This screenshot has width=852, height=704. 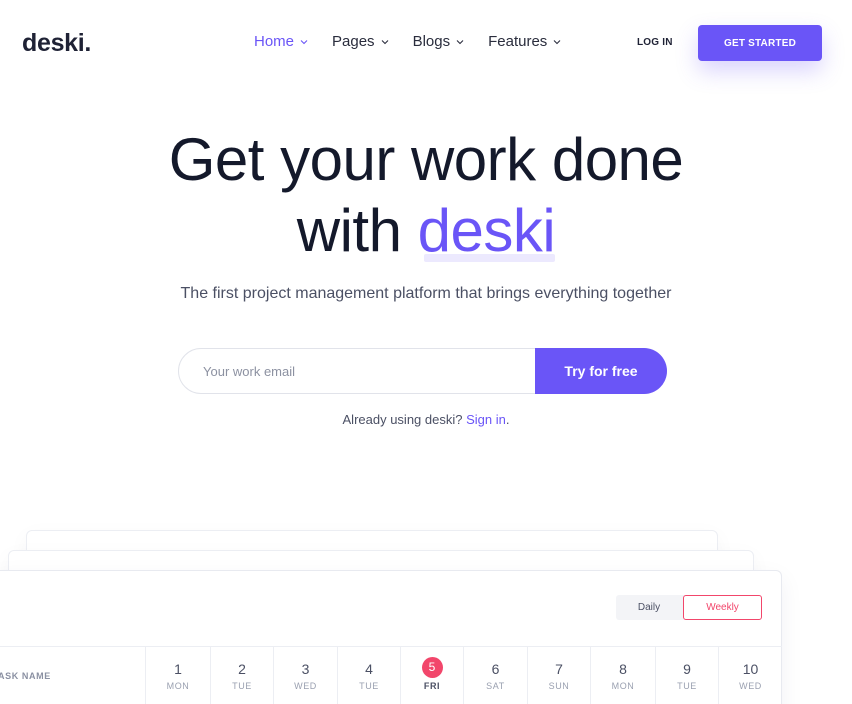 I want to click on nav-item-pages: Pages, so click(x=360, y=41).